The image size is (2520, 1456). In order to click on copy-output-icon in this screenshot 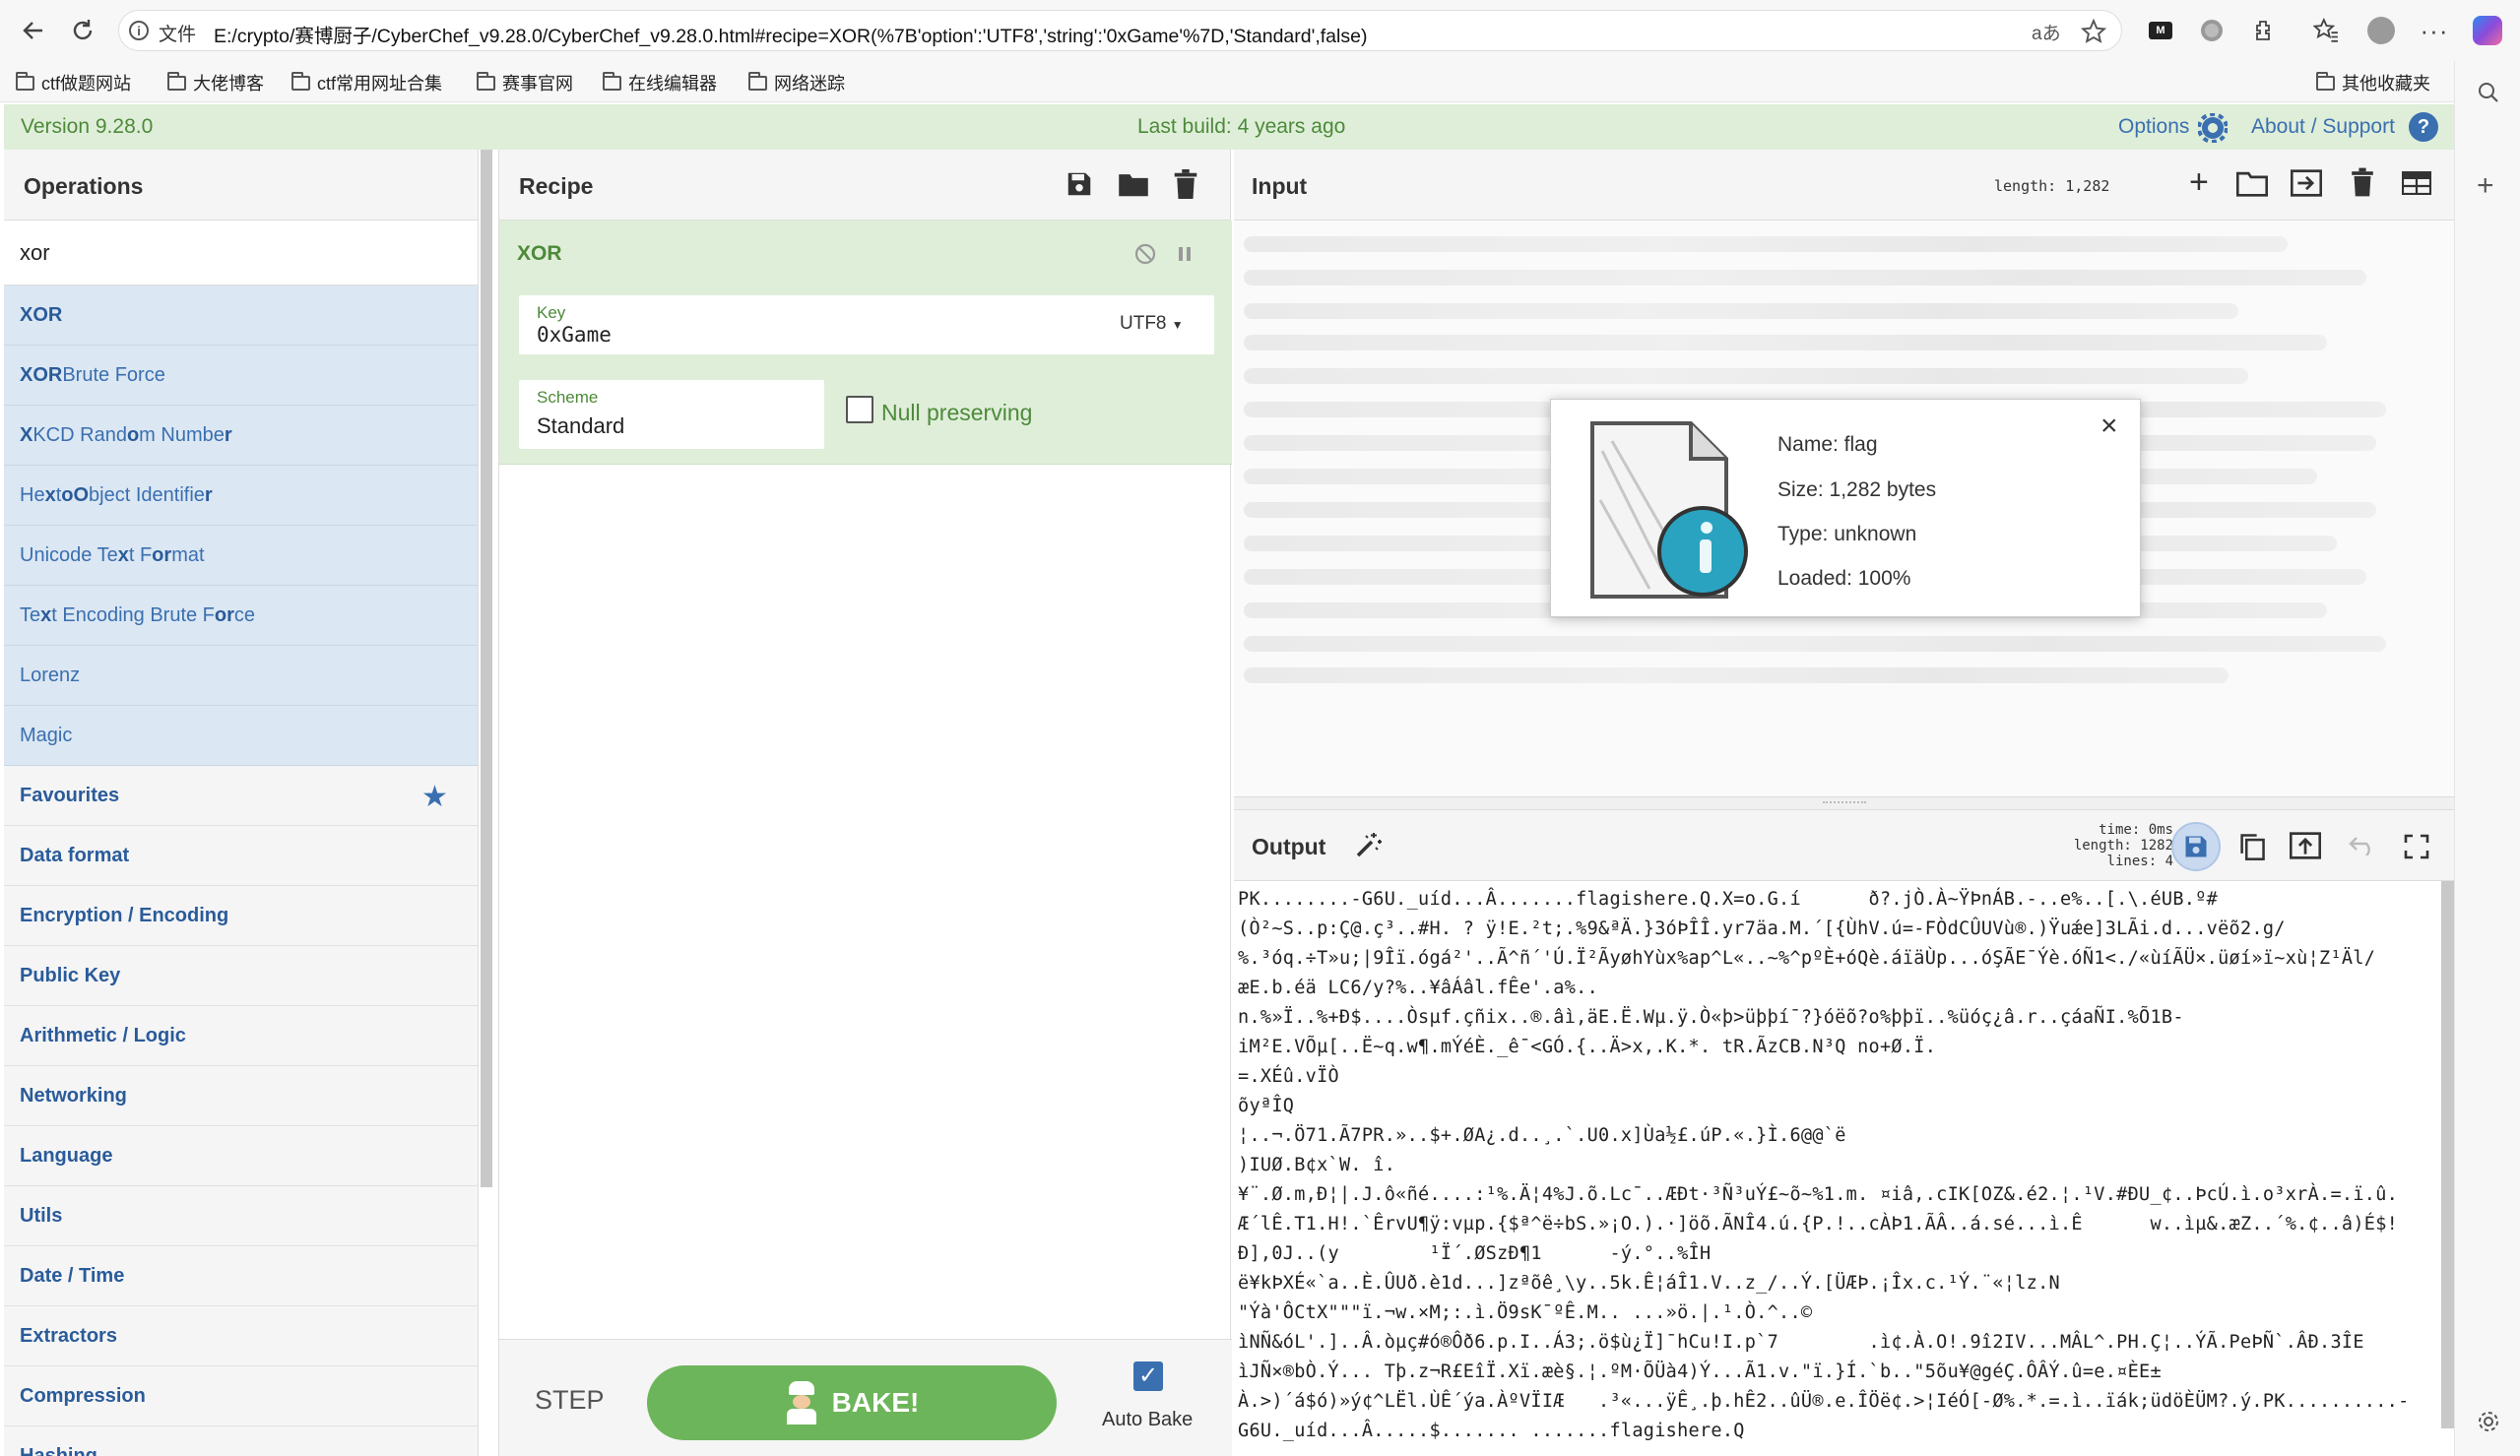, I will do `click(2252, 846)`.